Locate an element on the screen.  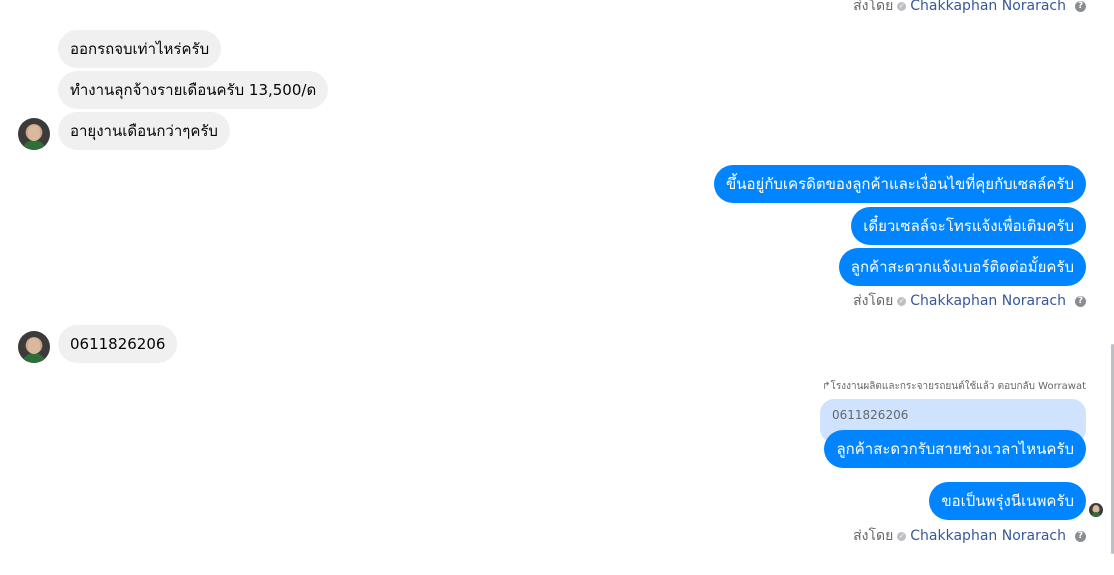
incoming-message: ออกรถจบเท่าไหร่ครับ is located at coordinates (140, 49).